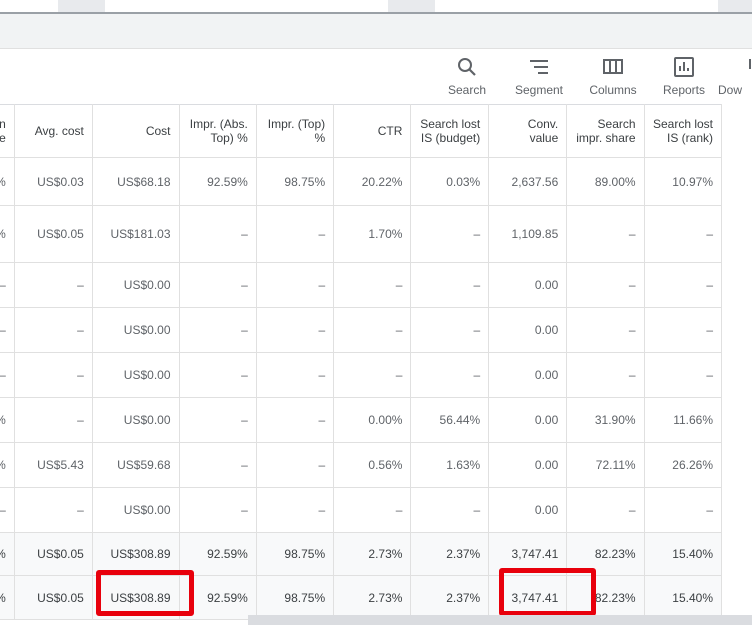  Describe the element at coordinates (528, 181) in the screenshot. I see `cell-conv-value: 2,637.56` at that location.